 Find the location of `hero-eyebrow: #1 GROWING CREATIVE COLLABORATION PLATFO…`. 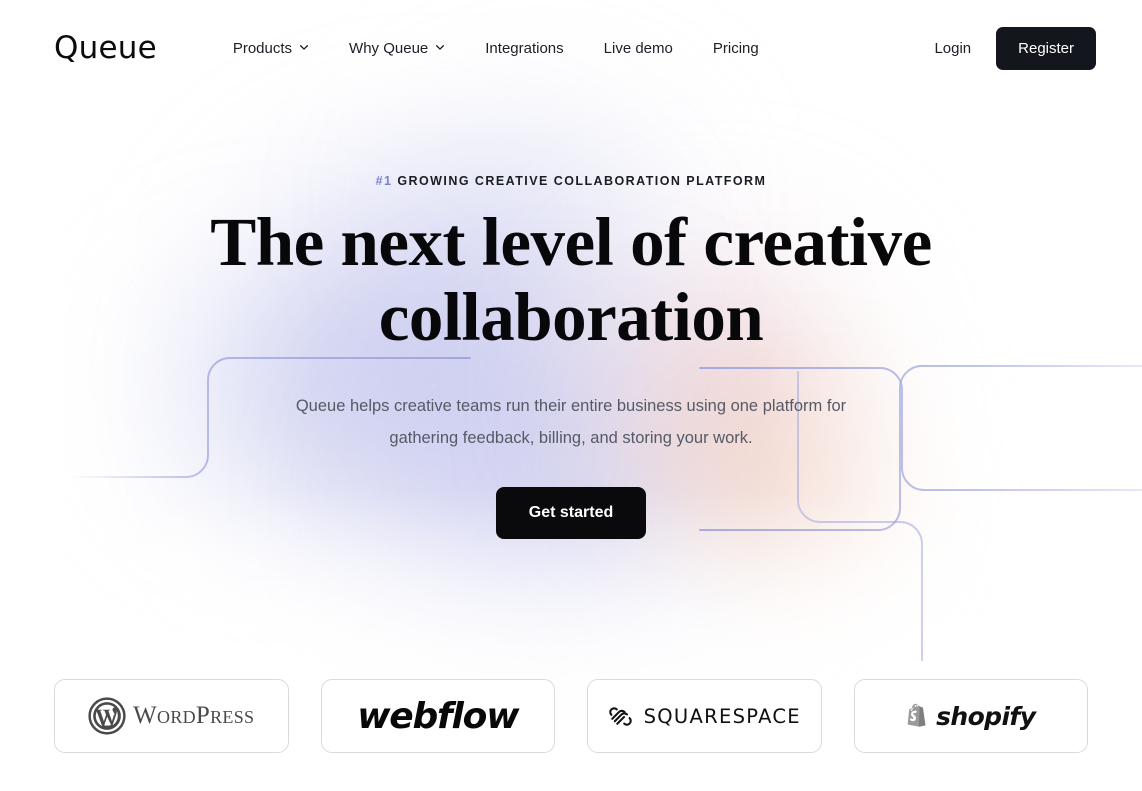

hero-eyebrow: #1 GROWING CREATIVE COLLABORATION PLATFO… is located at coordinates (571, 181).